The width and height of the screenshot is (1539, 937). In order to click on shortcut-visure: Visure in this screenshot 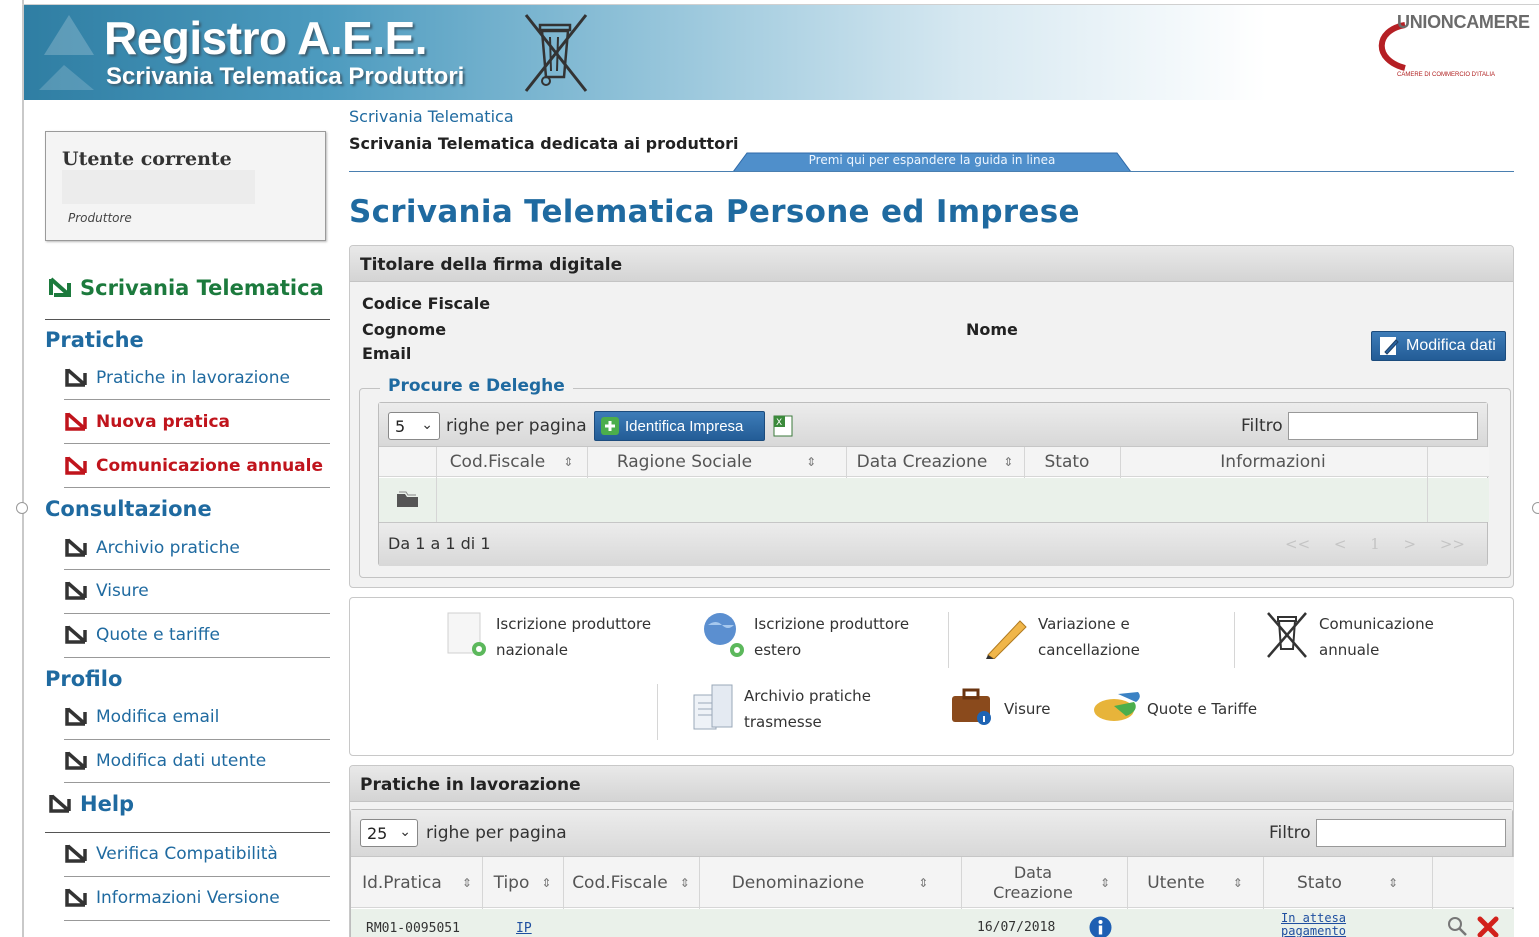, I will do `click(1000, 707)`.